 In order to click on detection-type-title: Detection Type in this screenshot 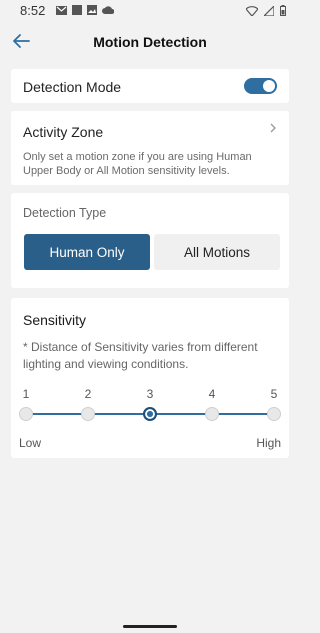, I will do `click(65, 213)`.